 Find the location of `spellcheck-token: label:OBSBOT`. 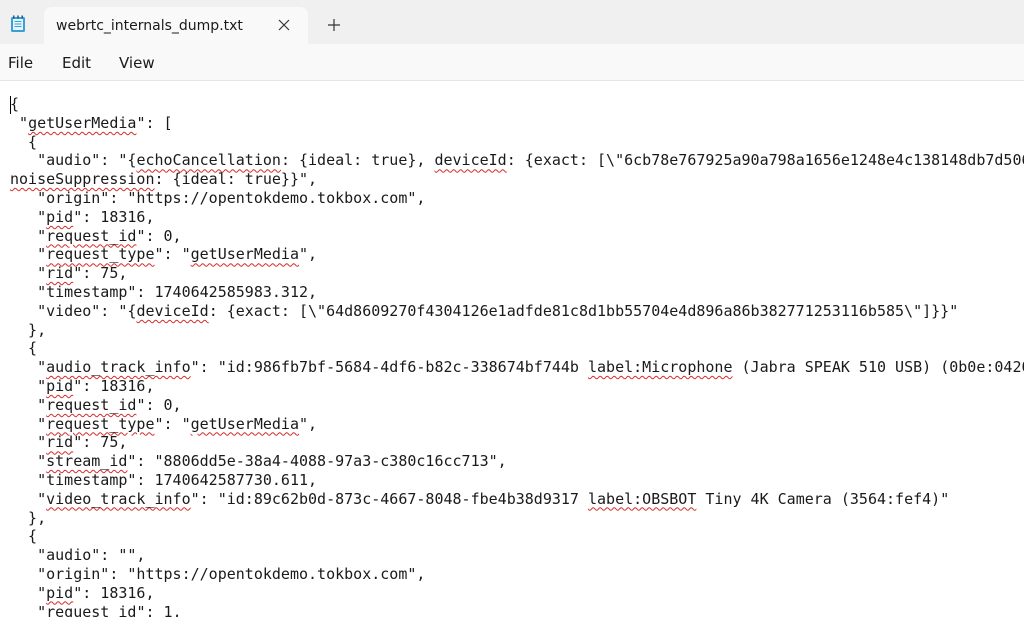

spellcheck-token: label:OBSBOT is located at coordinates (642, 498).